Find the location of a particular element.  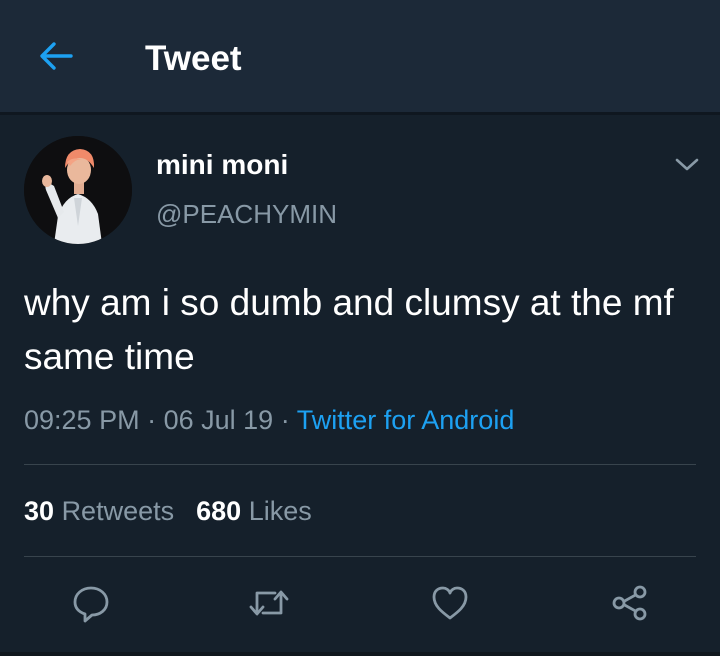

back-button is located at coordinates (56, 56).